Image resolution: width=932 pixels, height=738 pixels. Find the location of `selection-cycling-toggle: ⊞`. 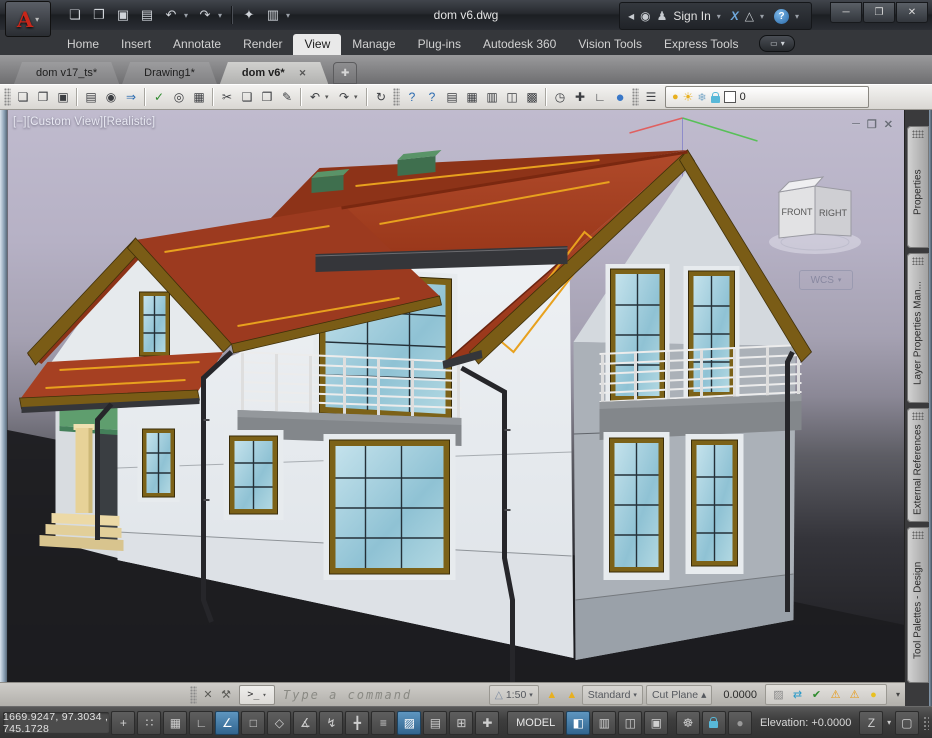

selection-cycling-toggle: ⊞ is located at coordinates (461, 722).